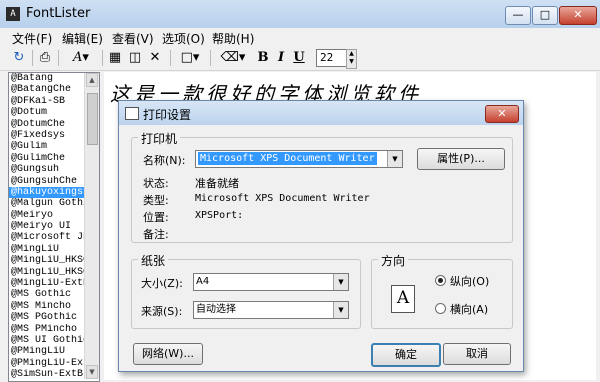 This screenshot has width=600, height=382. What do you see at coordinates (47, 192) in the screenshot?
I see `font-list-item: @hakuyoxingshu` at bounding box center [47, 192].